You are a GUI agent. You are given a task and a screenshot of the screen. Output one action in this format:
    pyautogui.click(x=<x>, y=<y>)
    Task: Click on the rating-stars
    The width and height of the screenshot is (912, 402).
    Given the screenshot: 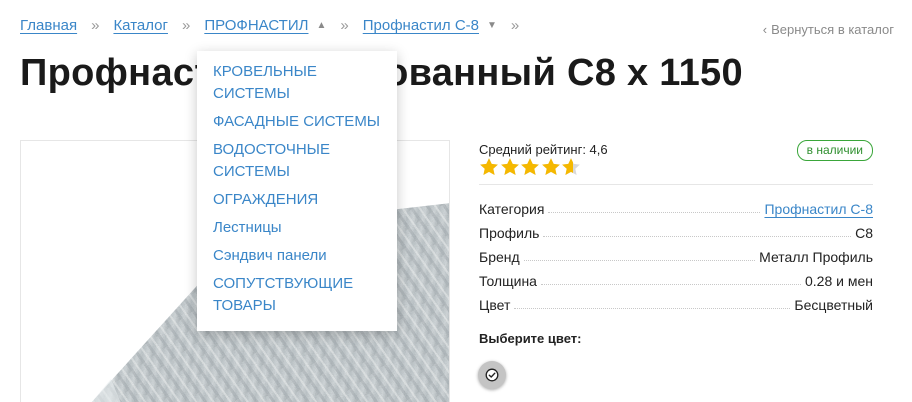 What is the action you would take?
    pyautogui.click(x=530, y=167)
    